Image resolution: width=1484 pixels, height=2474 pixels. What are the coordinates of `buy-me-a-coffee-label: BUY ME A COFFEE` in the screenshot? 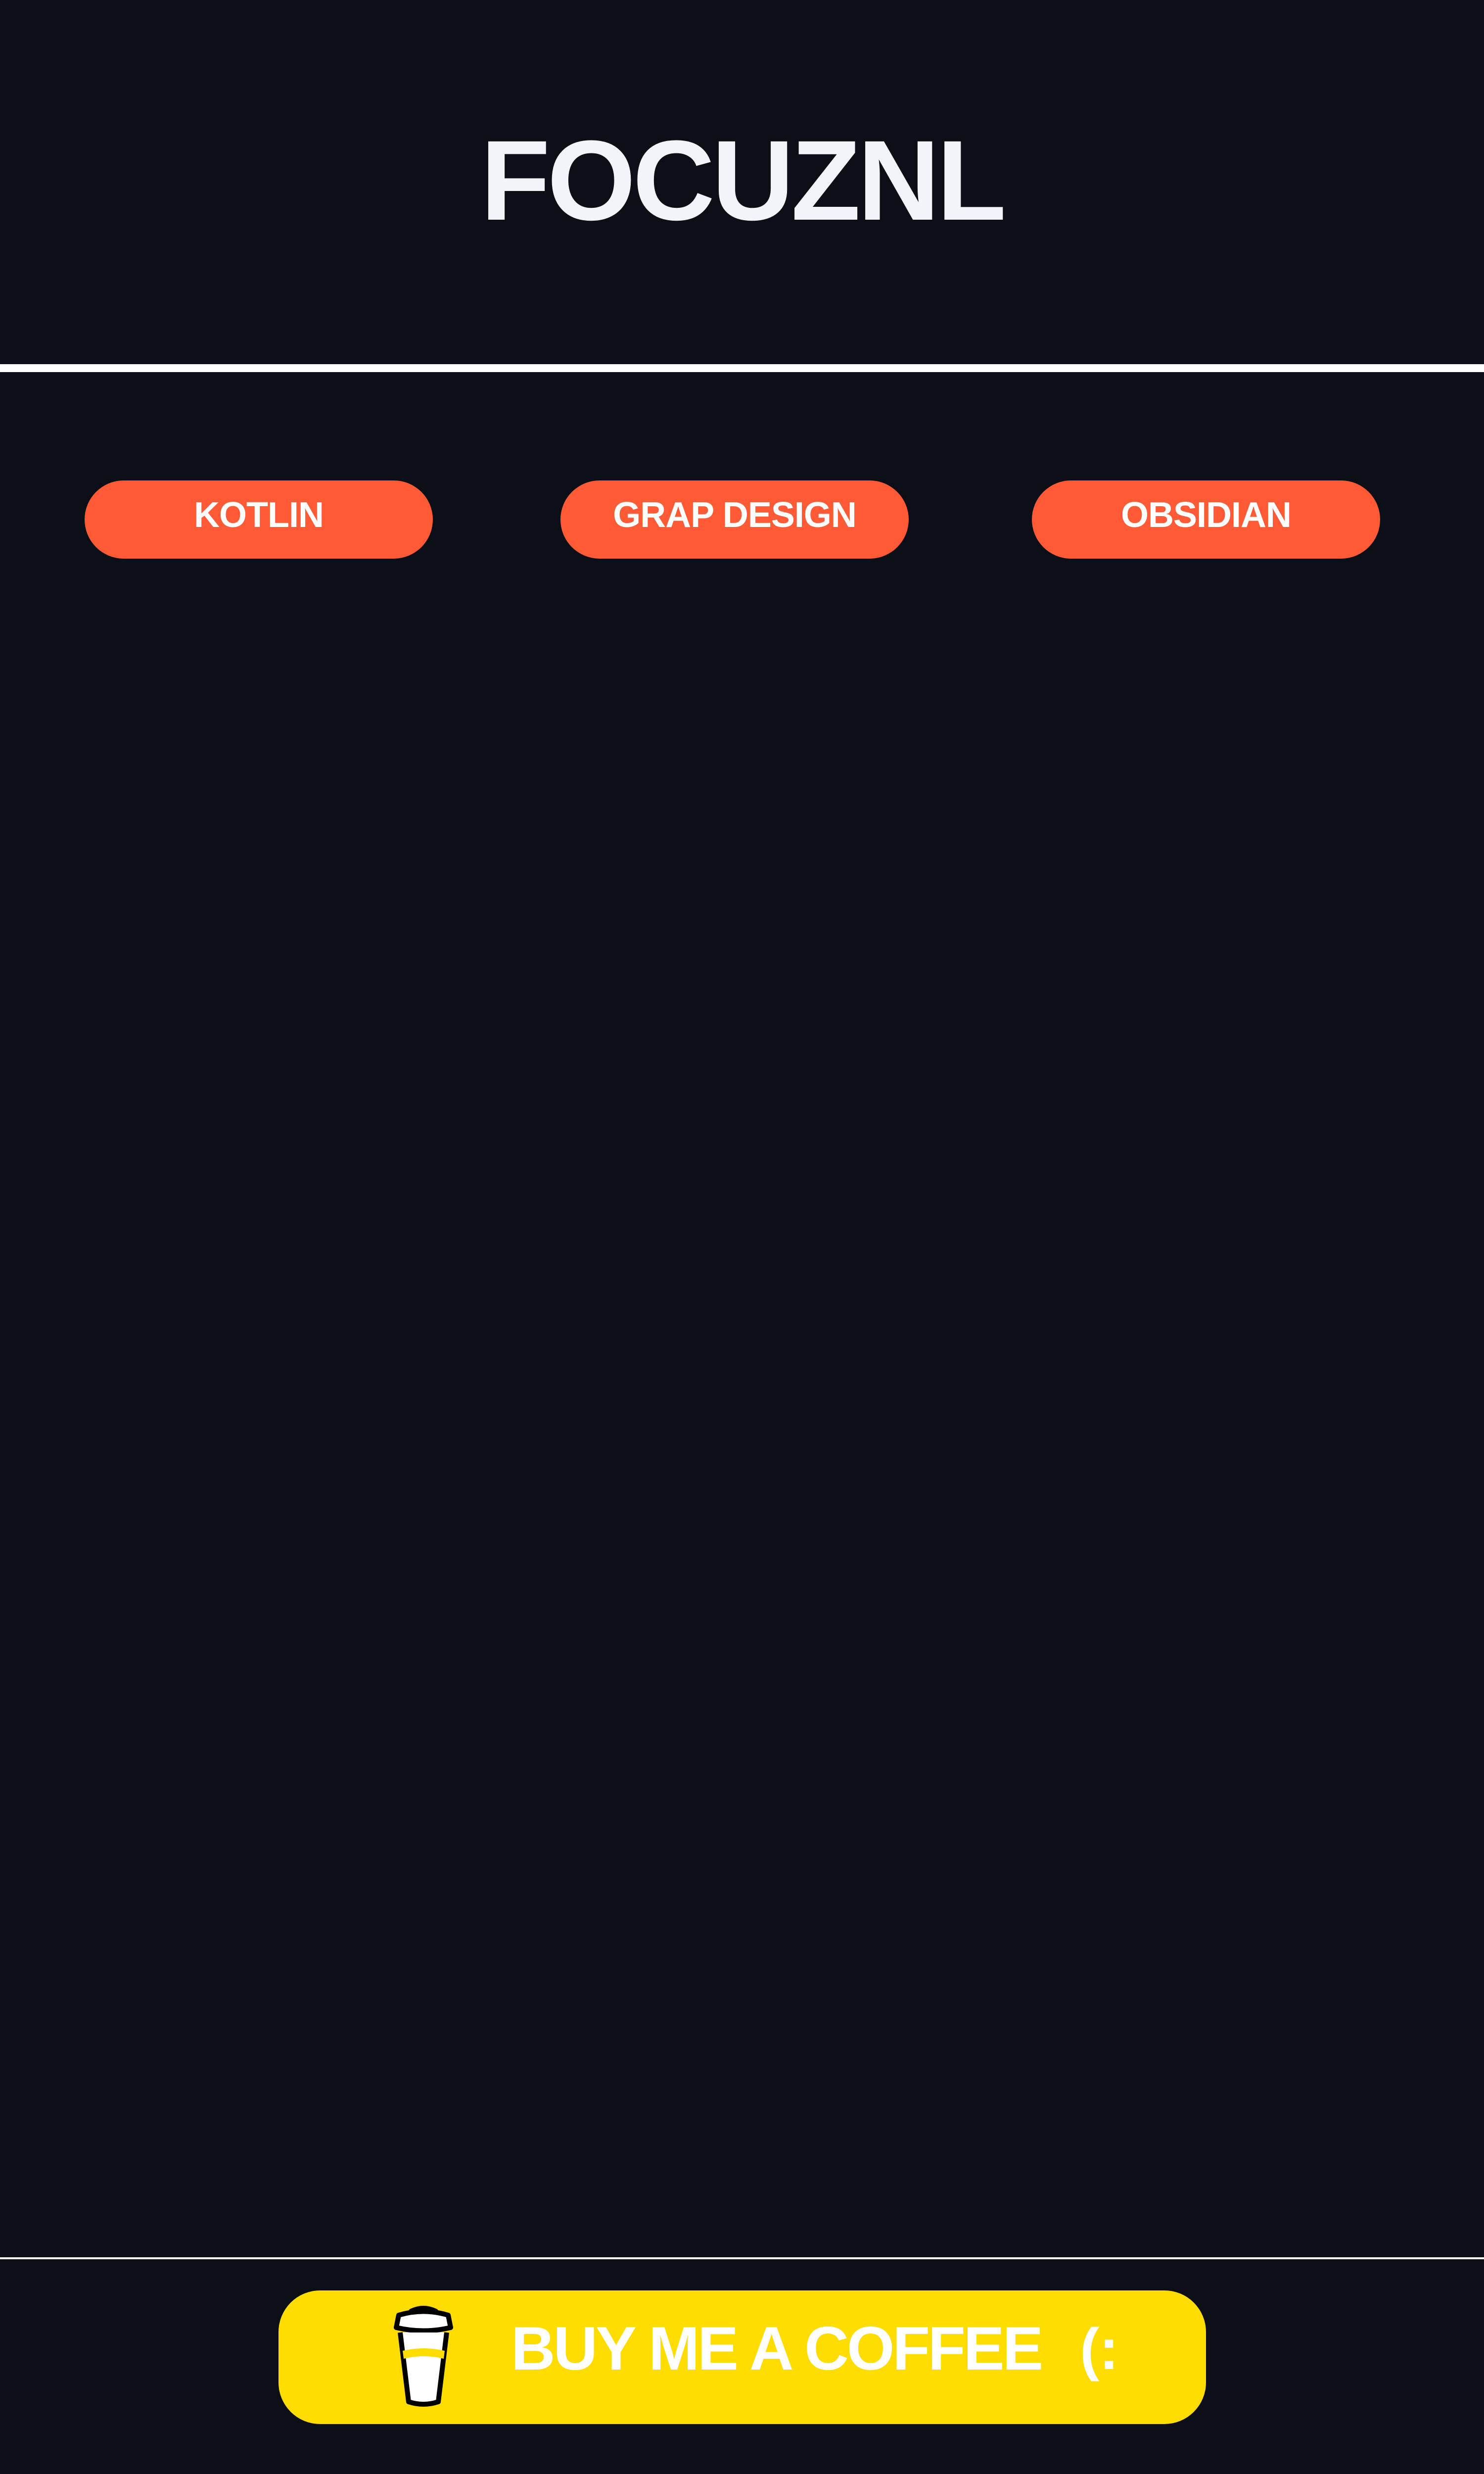 It's located at (777, 2349).